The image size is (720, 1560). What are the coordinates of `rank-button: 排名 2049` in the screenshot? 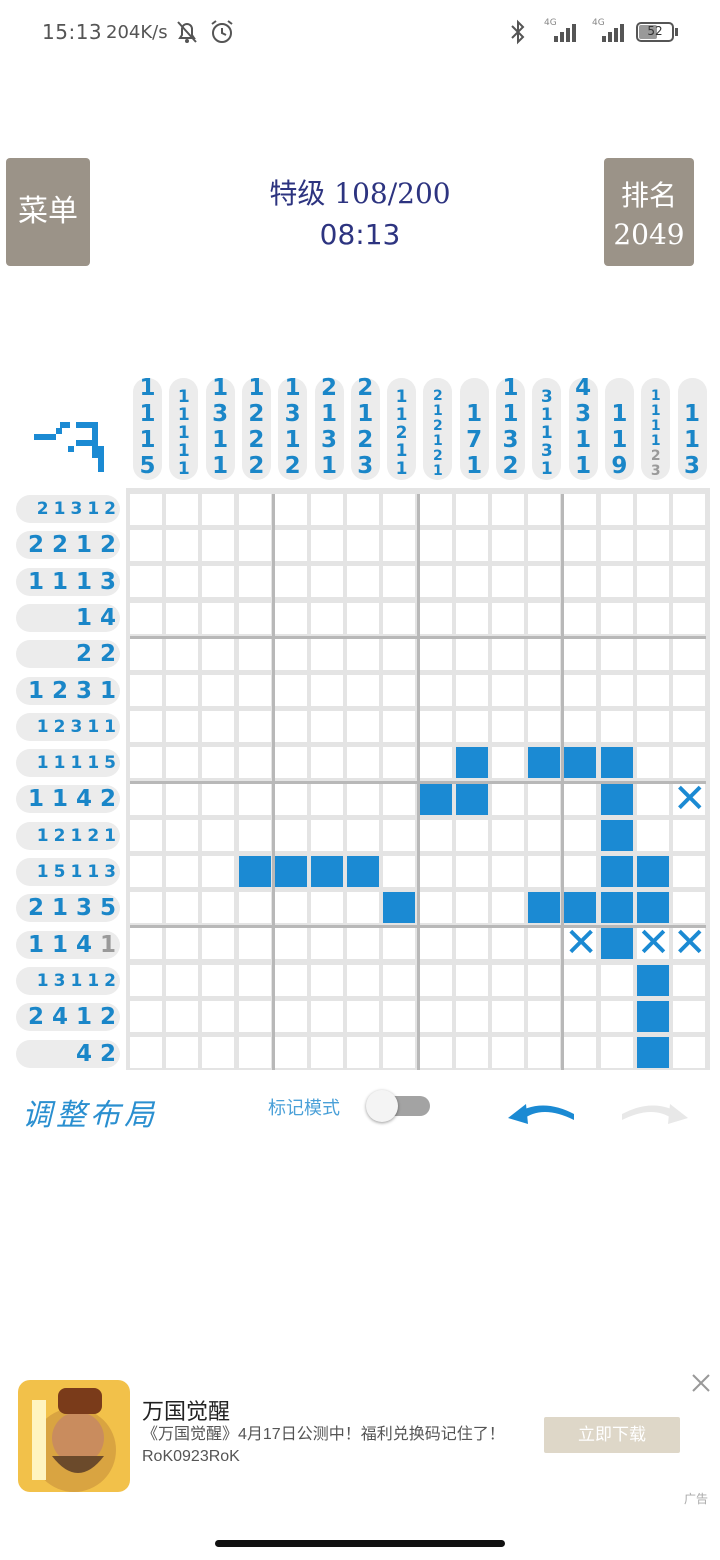 It's located at (649, 212).